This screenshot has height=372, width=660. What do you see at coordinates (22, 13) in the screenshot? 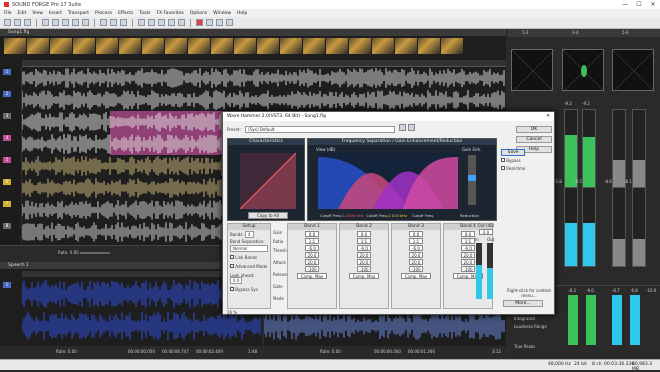
I see `menu-edit: Edit` at bounding box center [22, 13].